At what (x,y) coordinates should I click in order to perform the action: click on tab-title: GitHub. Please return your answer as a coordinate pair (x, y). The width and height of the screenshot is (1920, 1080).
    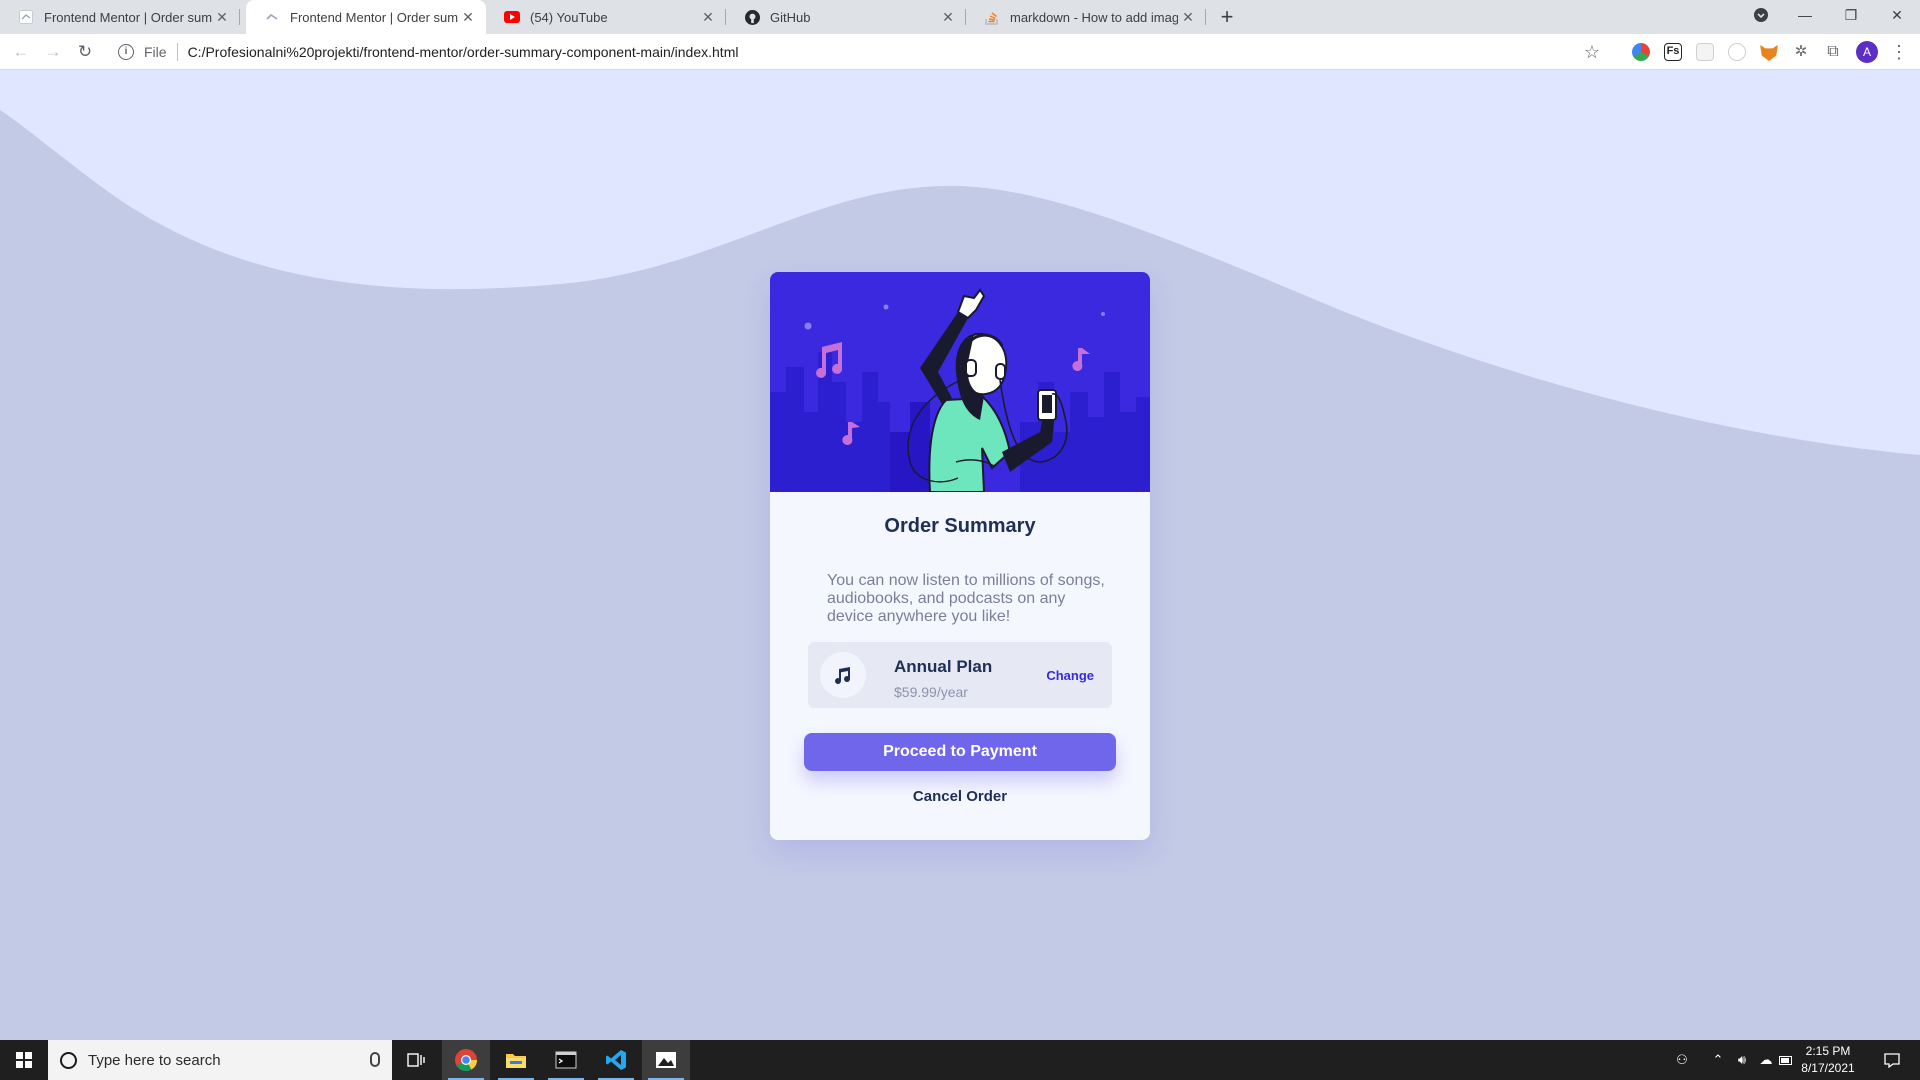
    Looking at the image, I should click on (790, 17).